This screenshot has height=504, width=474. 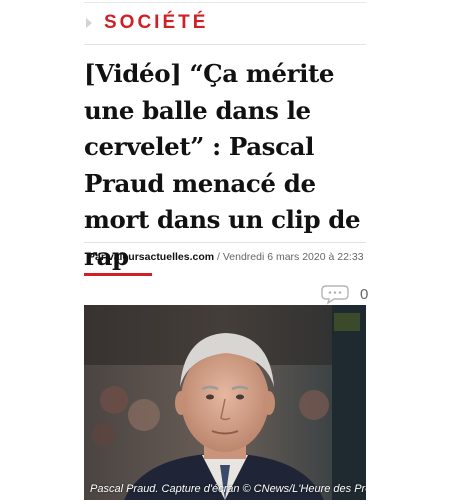 I want to click on comment-count: 0, so click(x=364, y=294).